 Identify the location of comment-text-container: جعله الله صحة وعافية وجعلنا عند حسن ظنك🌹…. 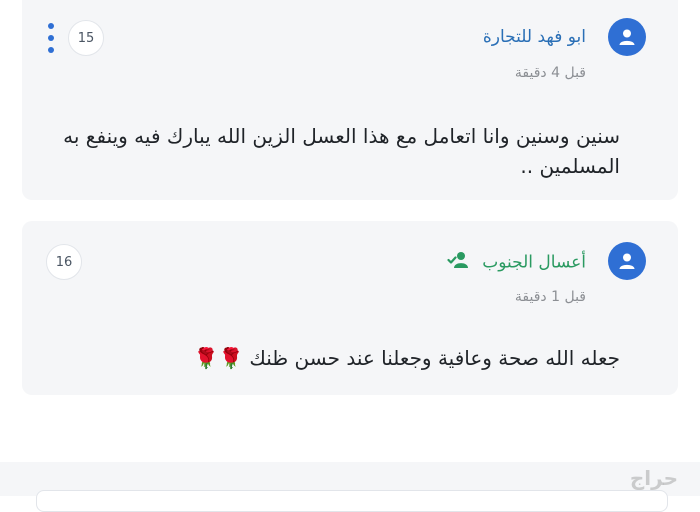
(336, 358).